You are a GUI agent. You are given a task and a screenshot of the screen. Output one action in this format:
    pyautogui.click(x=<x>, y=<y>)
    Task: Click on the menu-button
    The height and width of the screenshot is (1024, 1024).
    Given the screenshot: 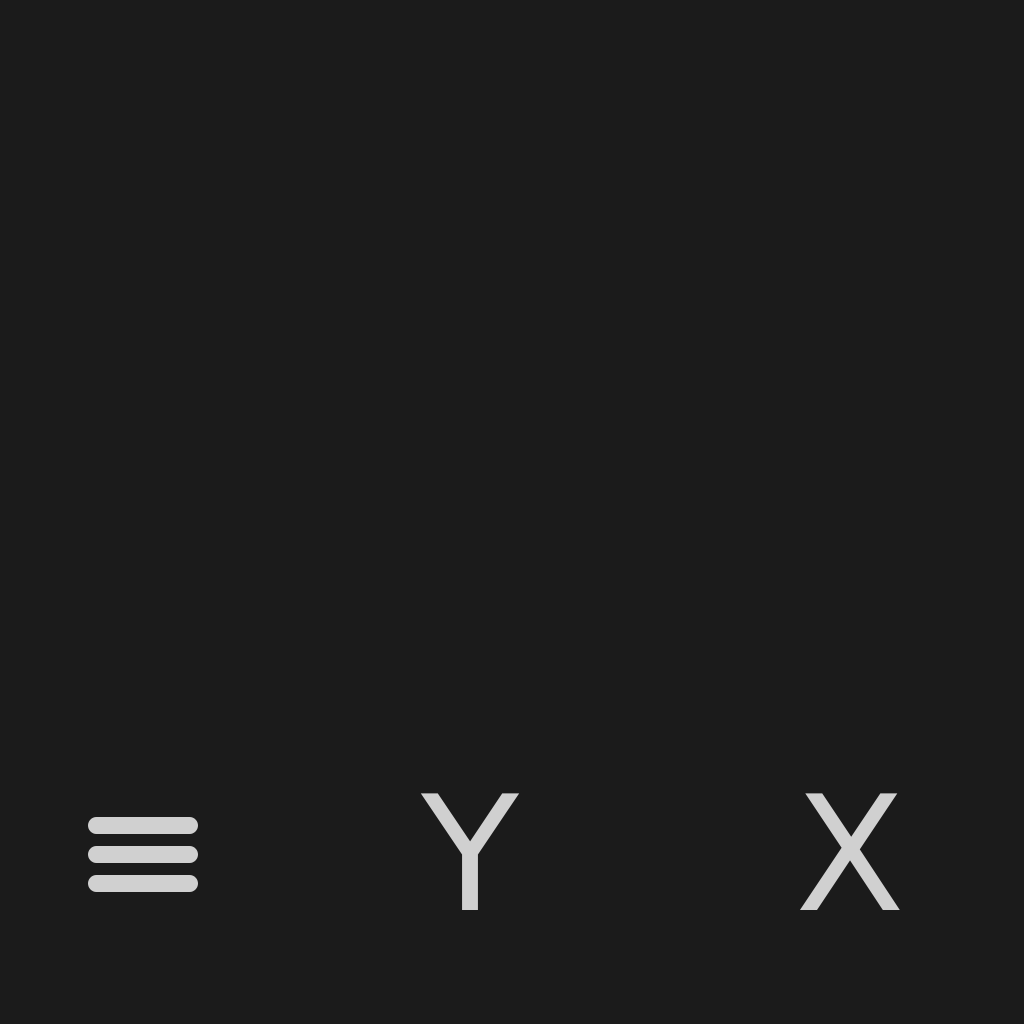 What is the action you would take?
    pyautogui.click(x=143, y=854)
    